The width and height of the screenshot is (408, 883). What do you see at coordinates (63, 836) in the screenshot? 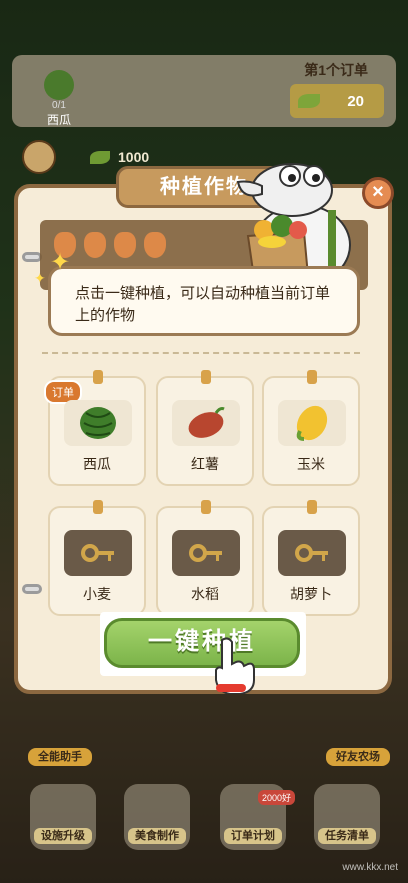
I see `bottom-button-label: 设施升级` at bounding box center [63, 836].